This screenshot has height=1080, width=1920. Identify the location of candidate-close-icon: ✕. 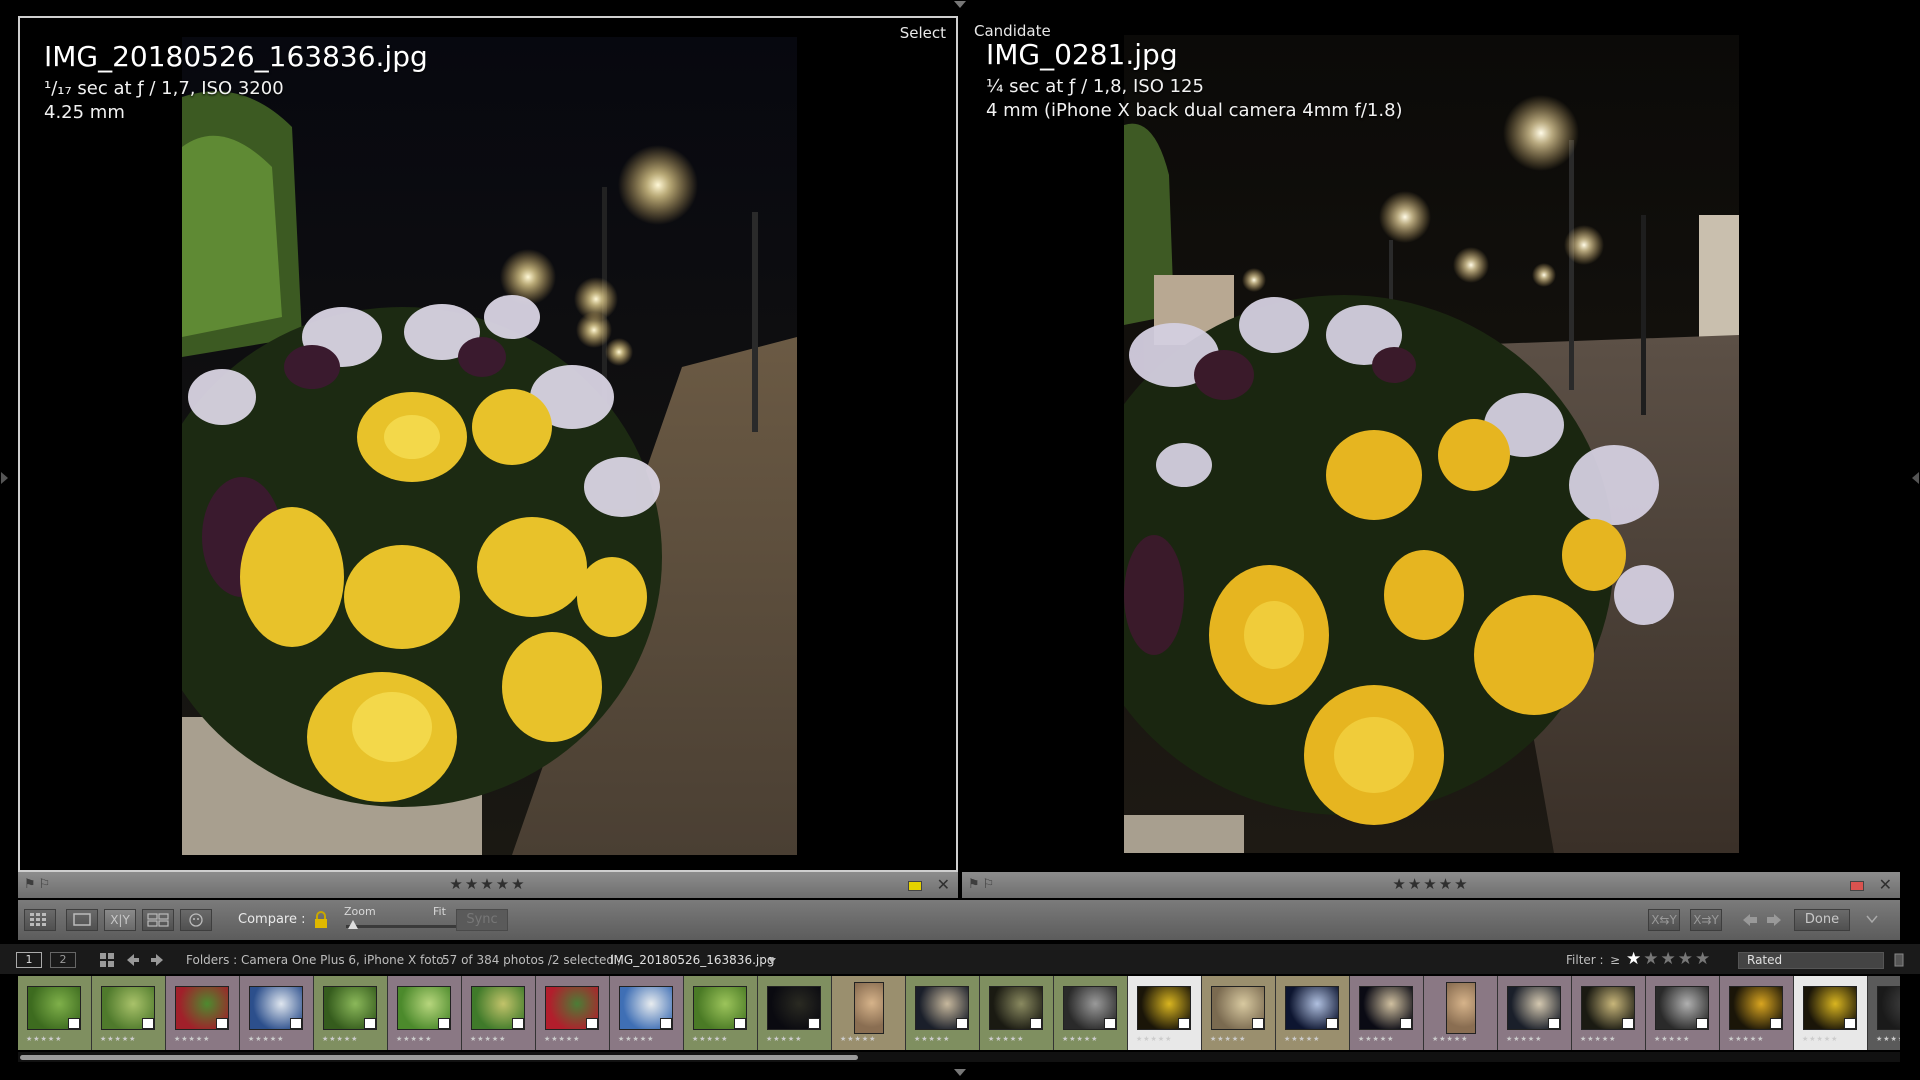
(1885, 884).